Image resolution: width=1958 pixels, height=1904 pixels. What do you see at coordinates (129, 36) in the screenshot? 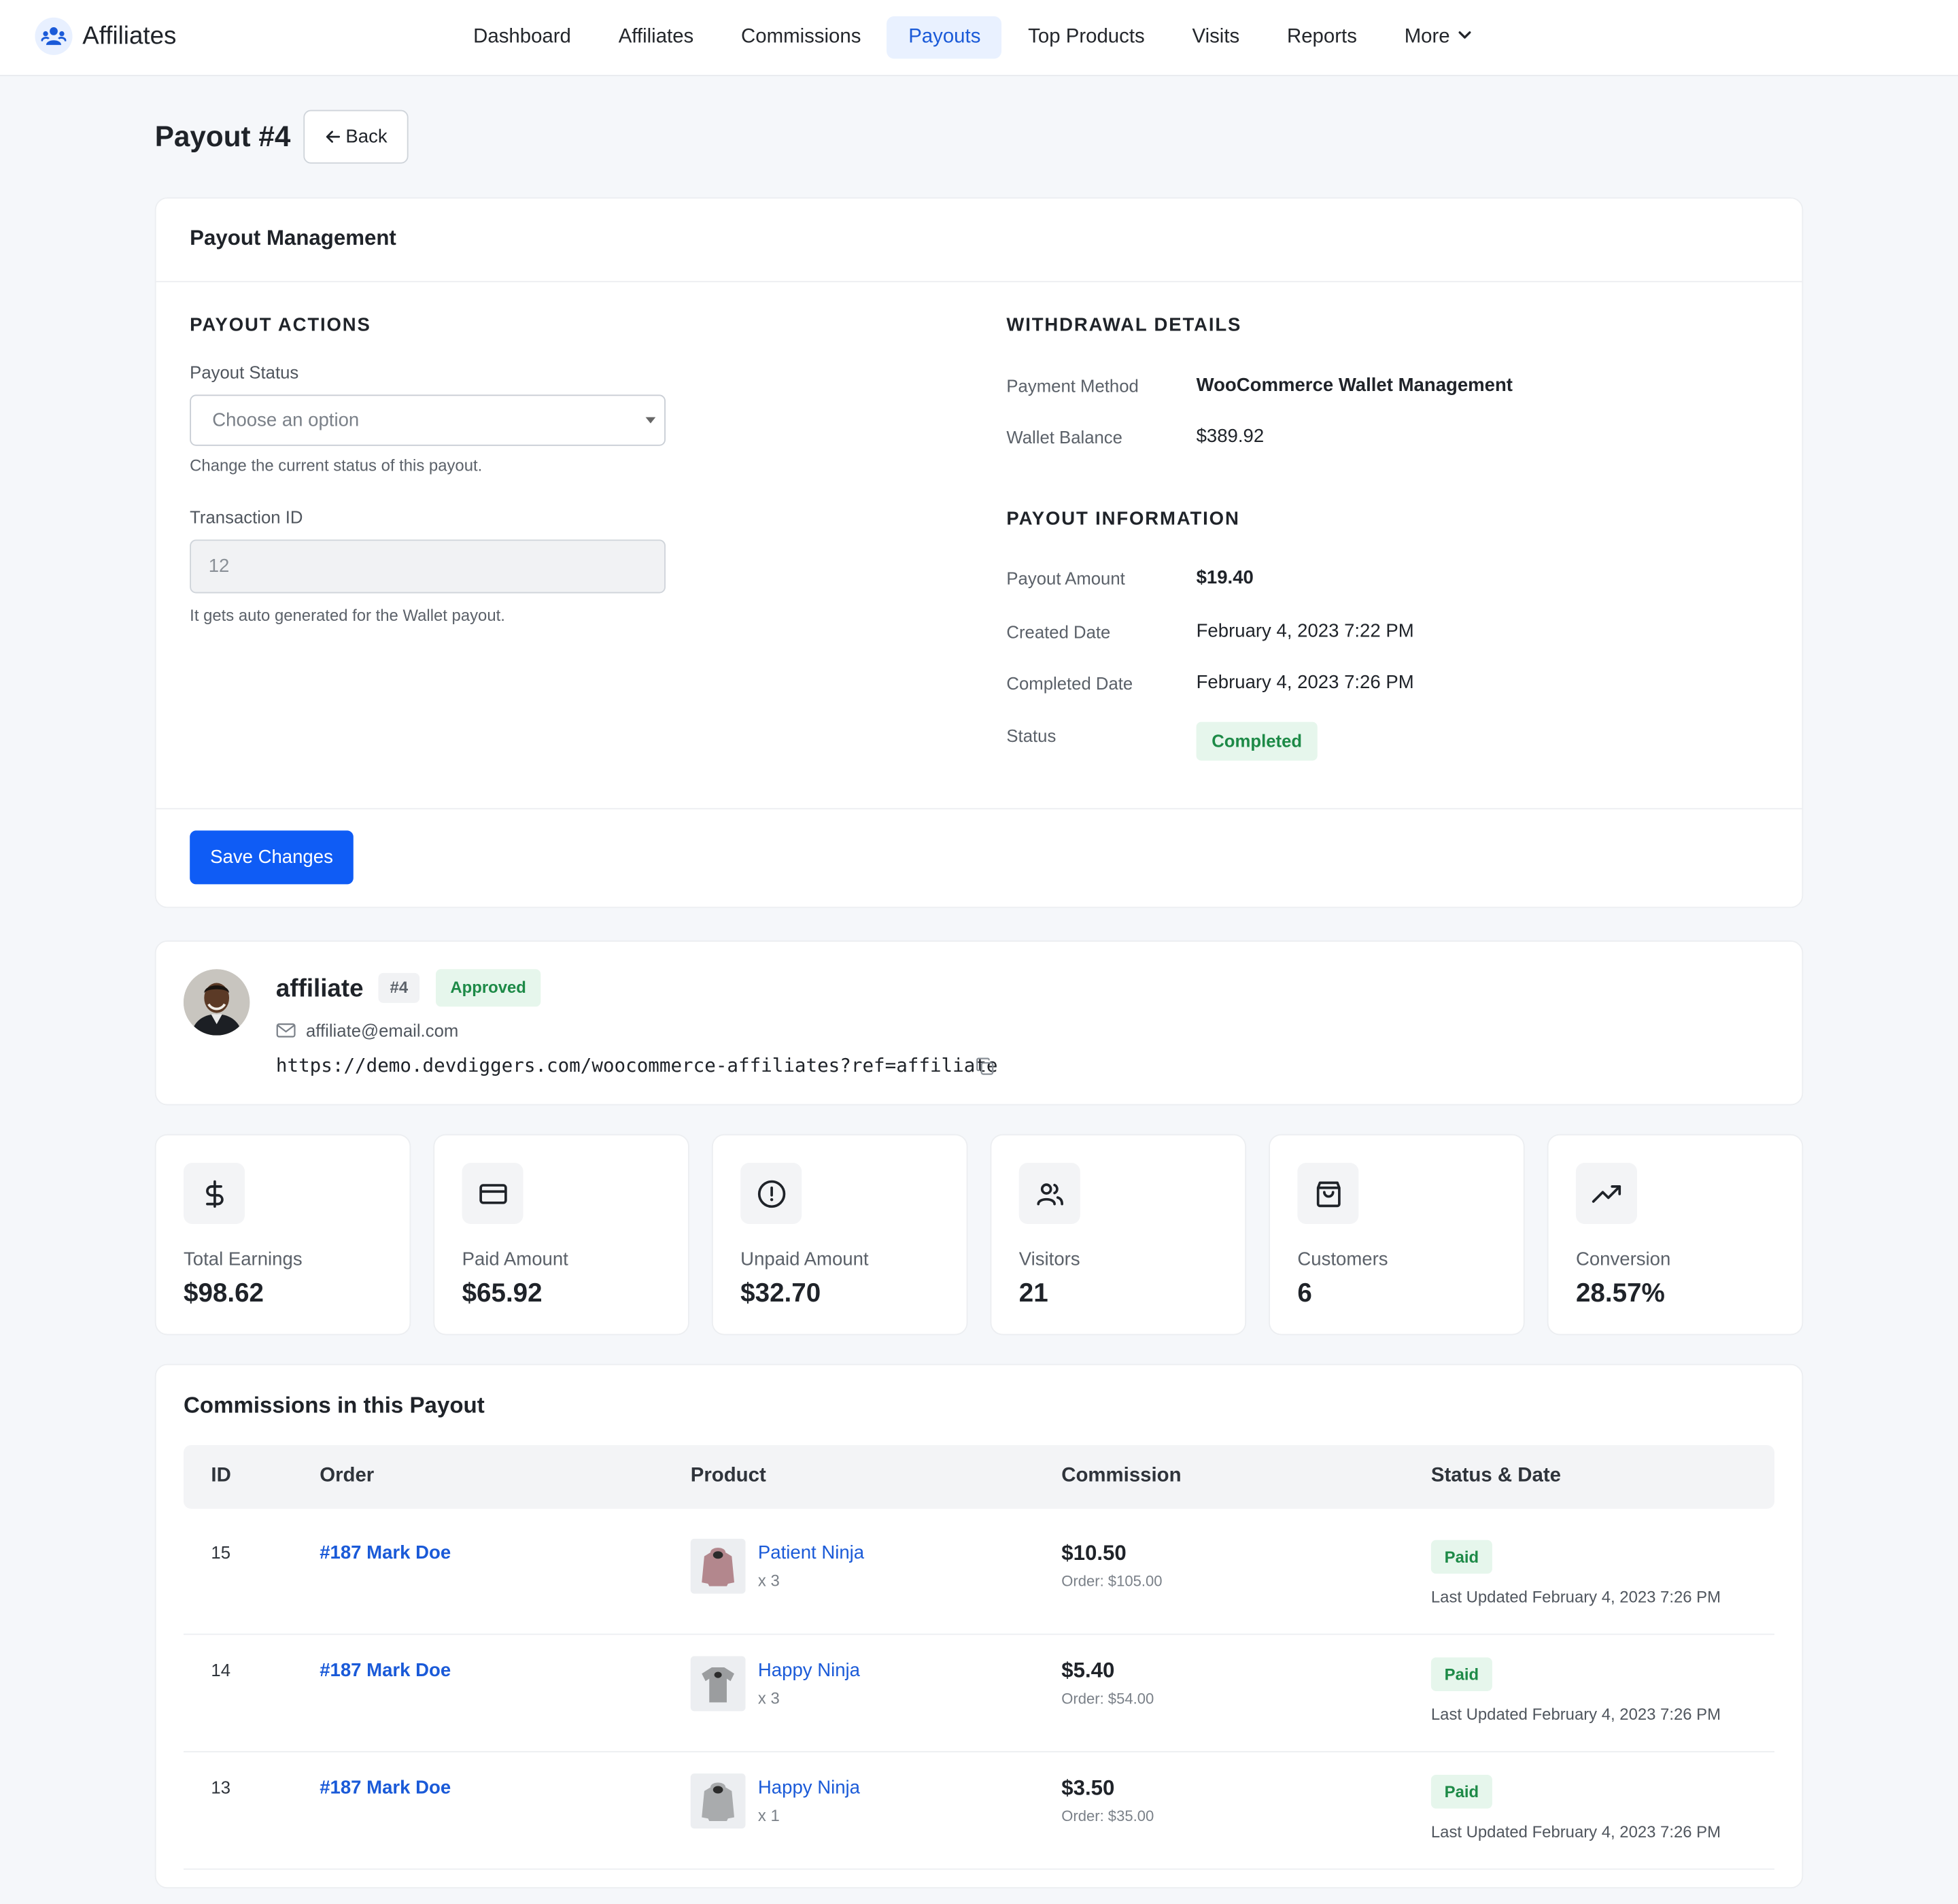
I see `brand-name: Affiliates` at bounding box center [129, 36].